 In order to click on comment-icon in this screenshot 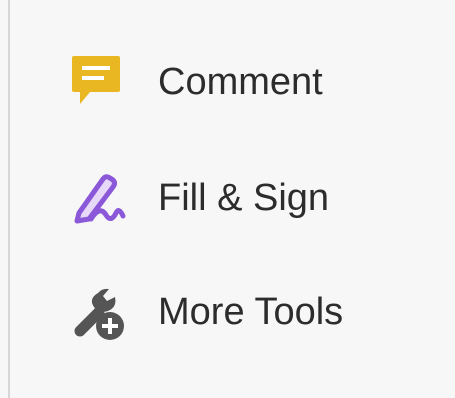, I will do `click(96, 82)`.